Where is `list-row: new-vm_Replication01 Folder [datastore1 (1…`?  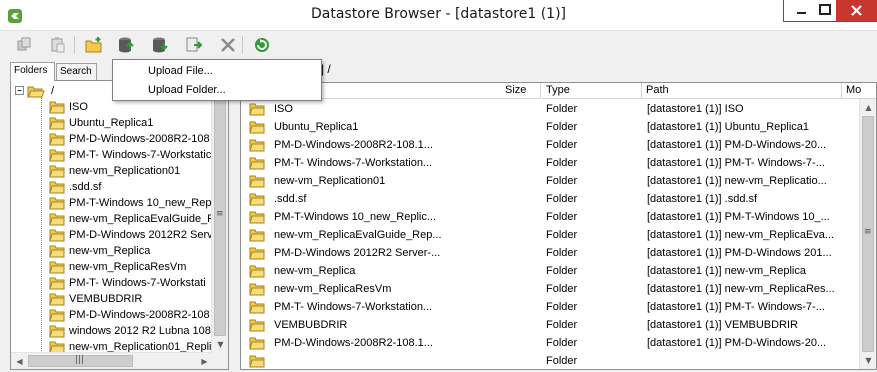
list-row: new-vm_Replication01 Folder [datastore1 (1… is located at coordinates (551, 181).